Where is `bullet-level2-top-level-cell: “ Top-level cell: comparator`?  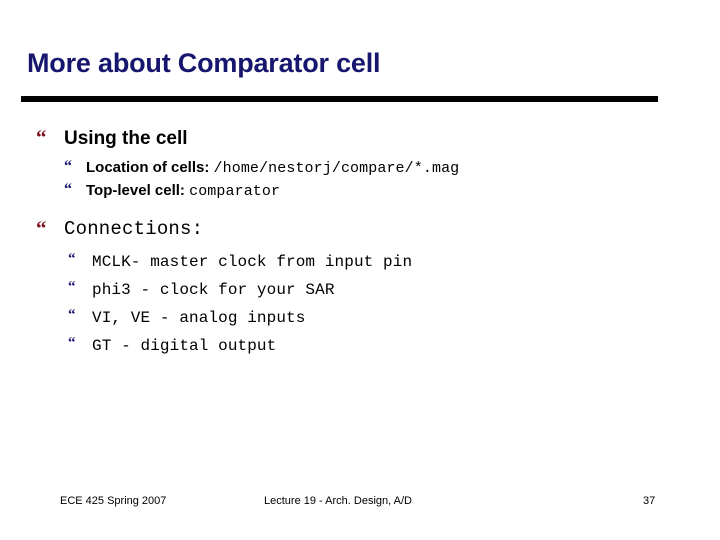
bullet-level2-top-level-cell: “ Top-level cell: comparator is located at coordinates (360, 191).